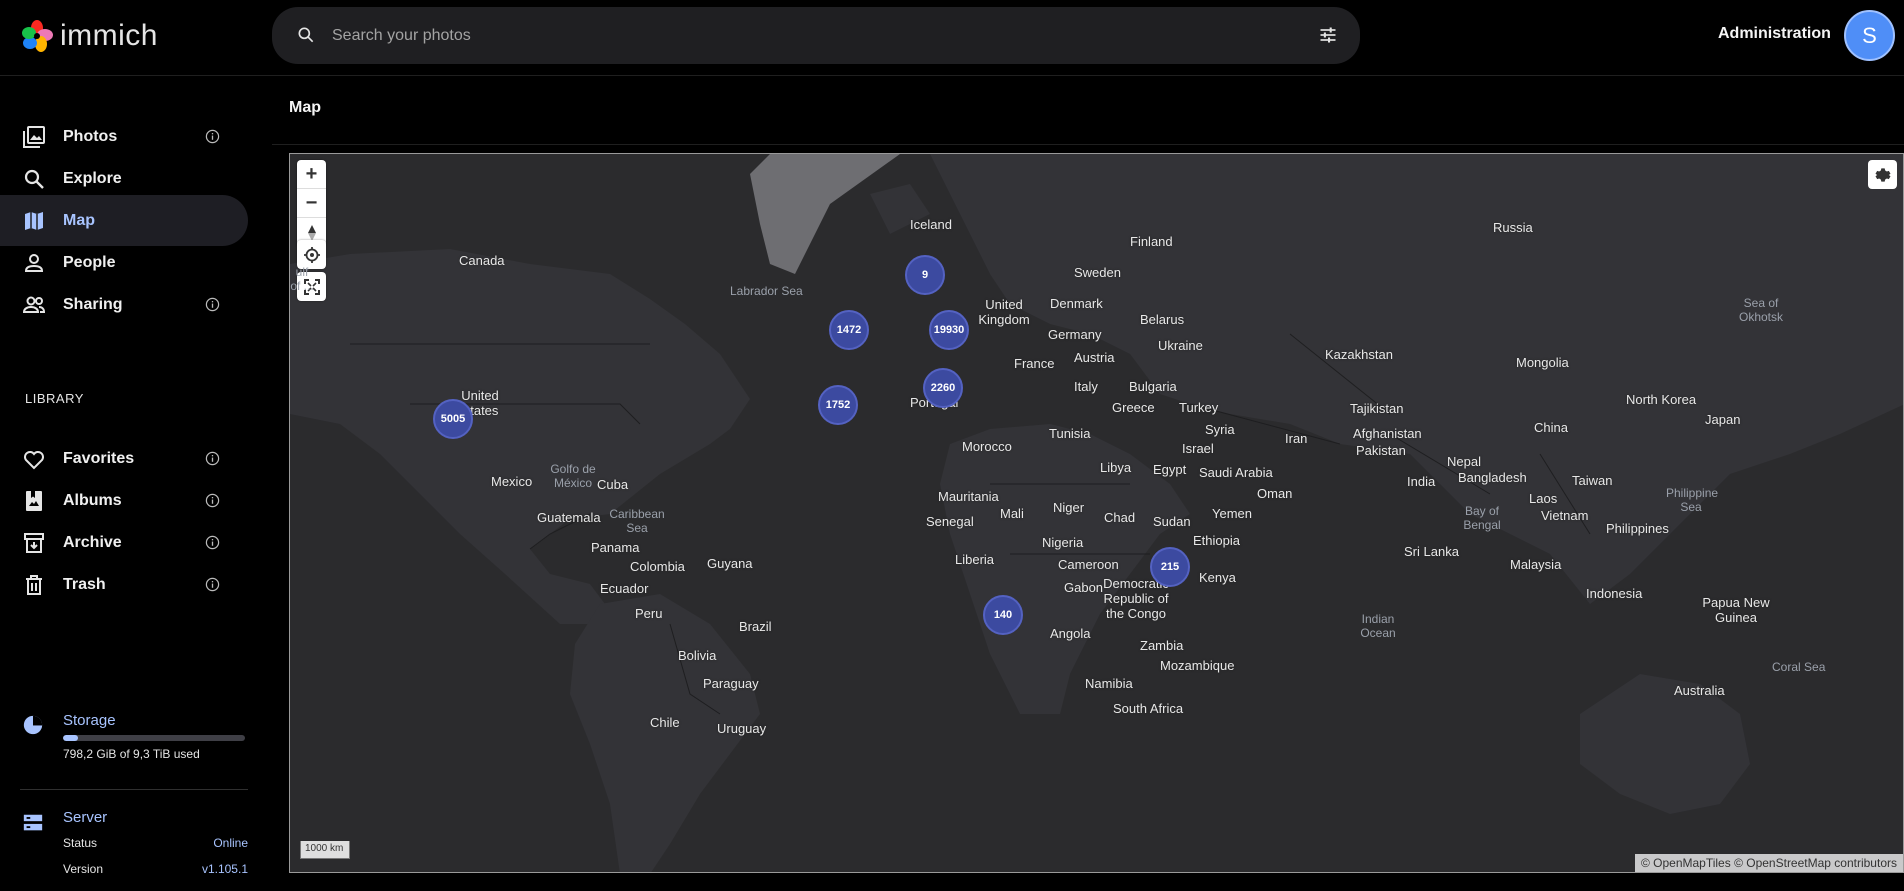 The image size is (1904, 891). What do you see at coordinates (1063, 542) in the screenshot?
I see `map-label: Nigeria` at bounding box center [1063, 542].